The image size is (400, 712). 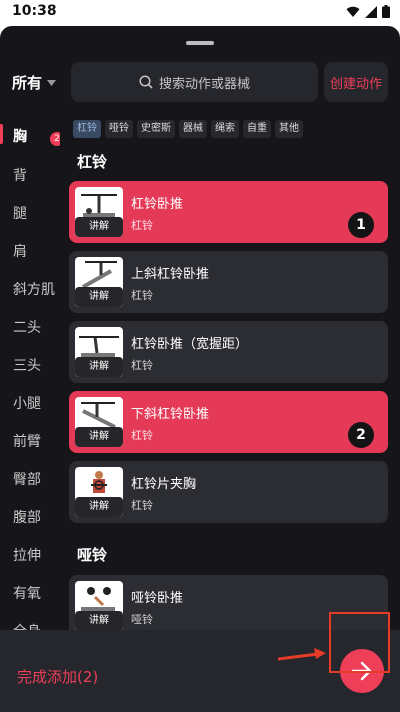 I want to click on selection-order-badge: 2, so click(x=361, y=435).